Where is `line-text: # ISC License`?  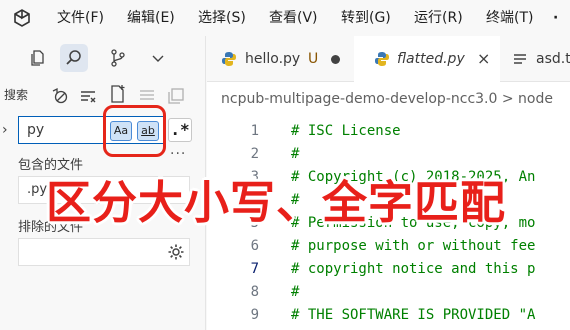
line-text: # ISC License is located at coordinates (346, 131).